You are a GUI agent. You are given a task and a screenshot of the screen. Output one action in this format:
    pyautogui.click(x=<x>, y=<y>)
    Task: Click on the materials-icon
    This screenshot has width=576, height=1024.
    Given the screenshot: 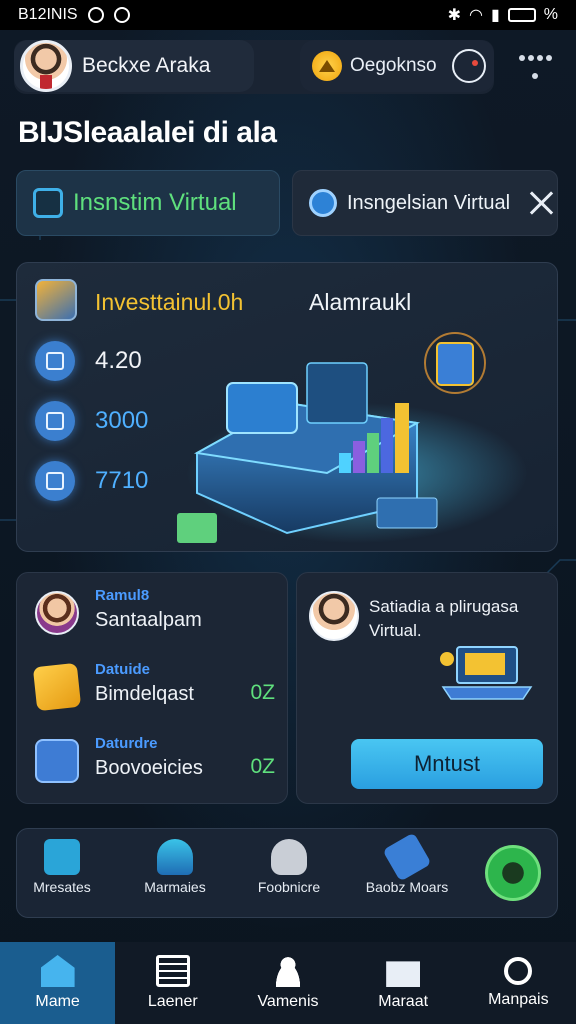 What is the action you would take?
    pyautogui.click(x=175, y=857)
    